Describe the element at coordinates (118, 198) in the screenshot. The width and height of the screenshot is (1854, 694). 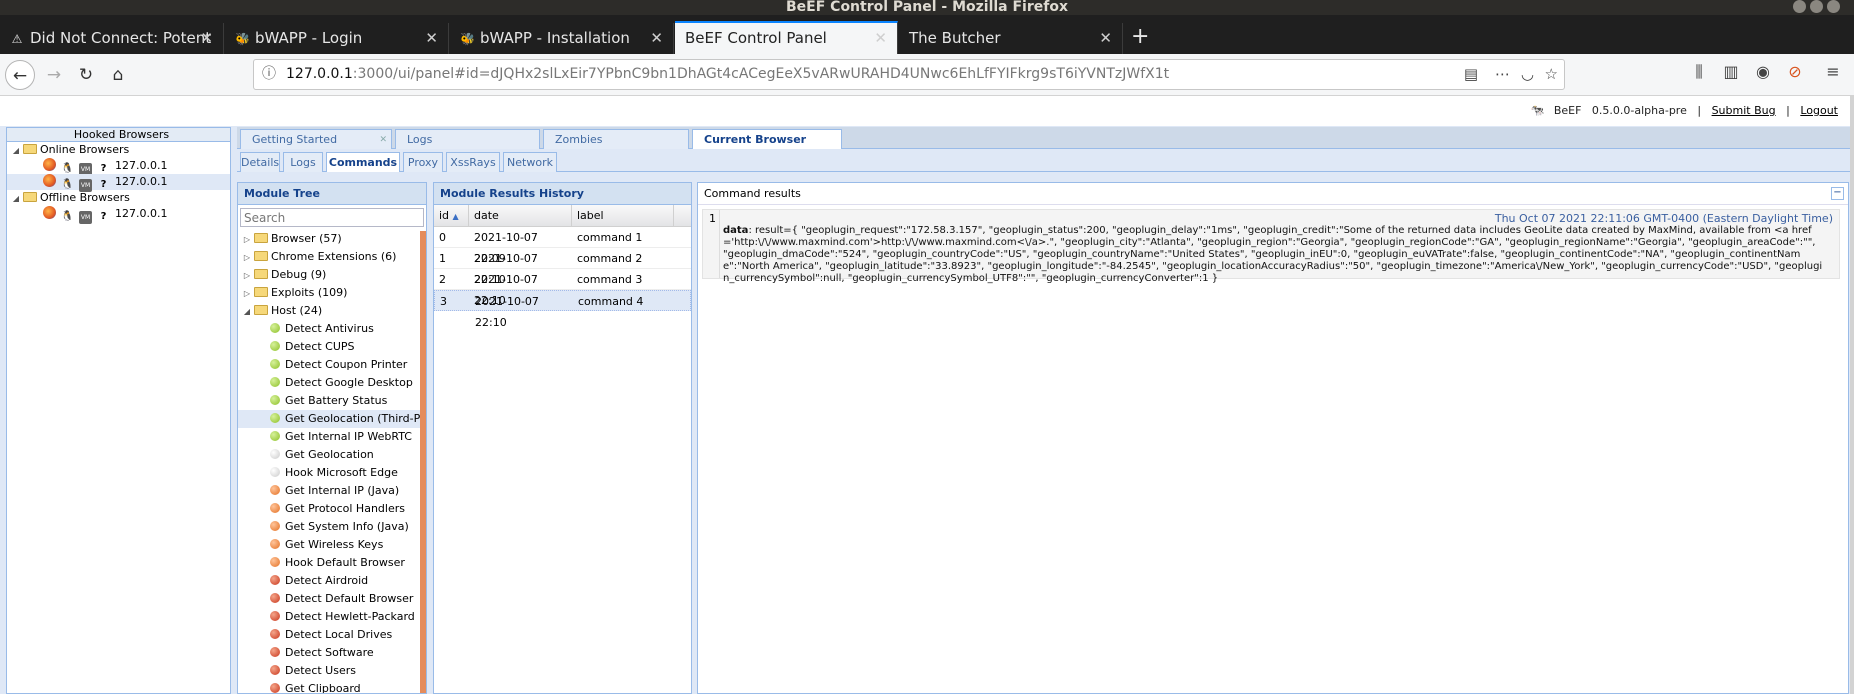
I see `offline-browsers-node: ◢ Offline Browsers` at that location.